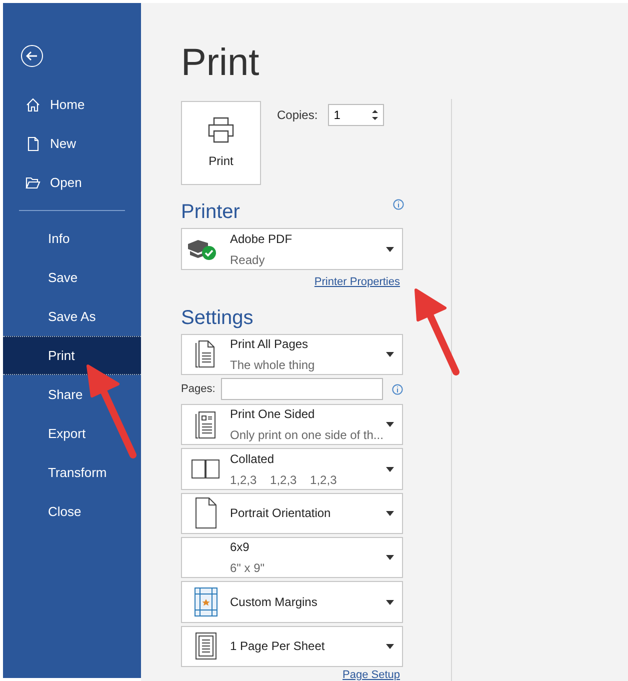 Image resolution: width=628 pixels, height=681 pixels. Describe the element at coordinates (274, 603) in the screenshot. I see `option-title: Custom Margins` at that location.